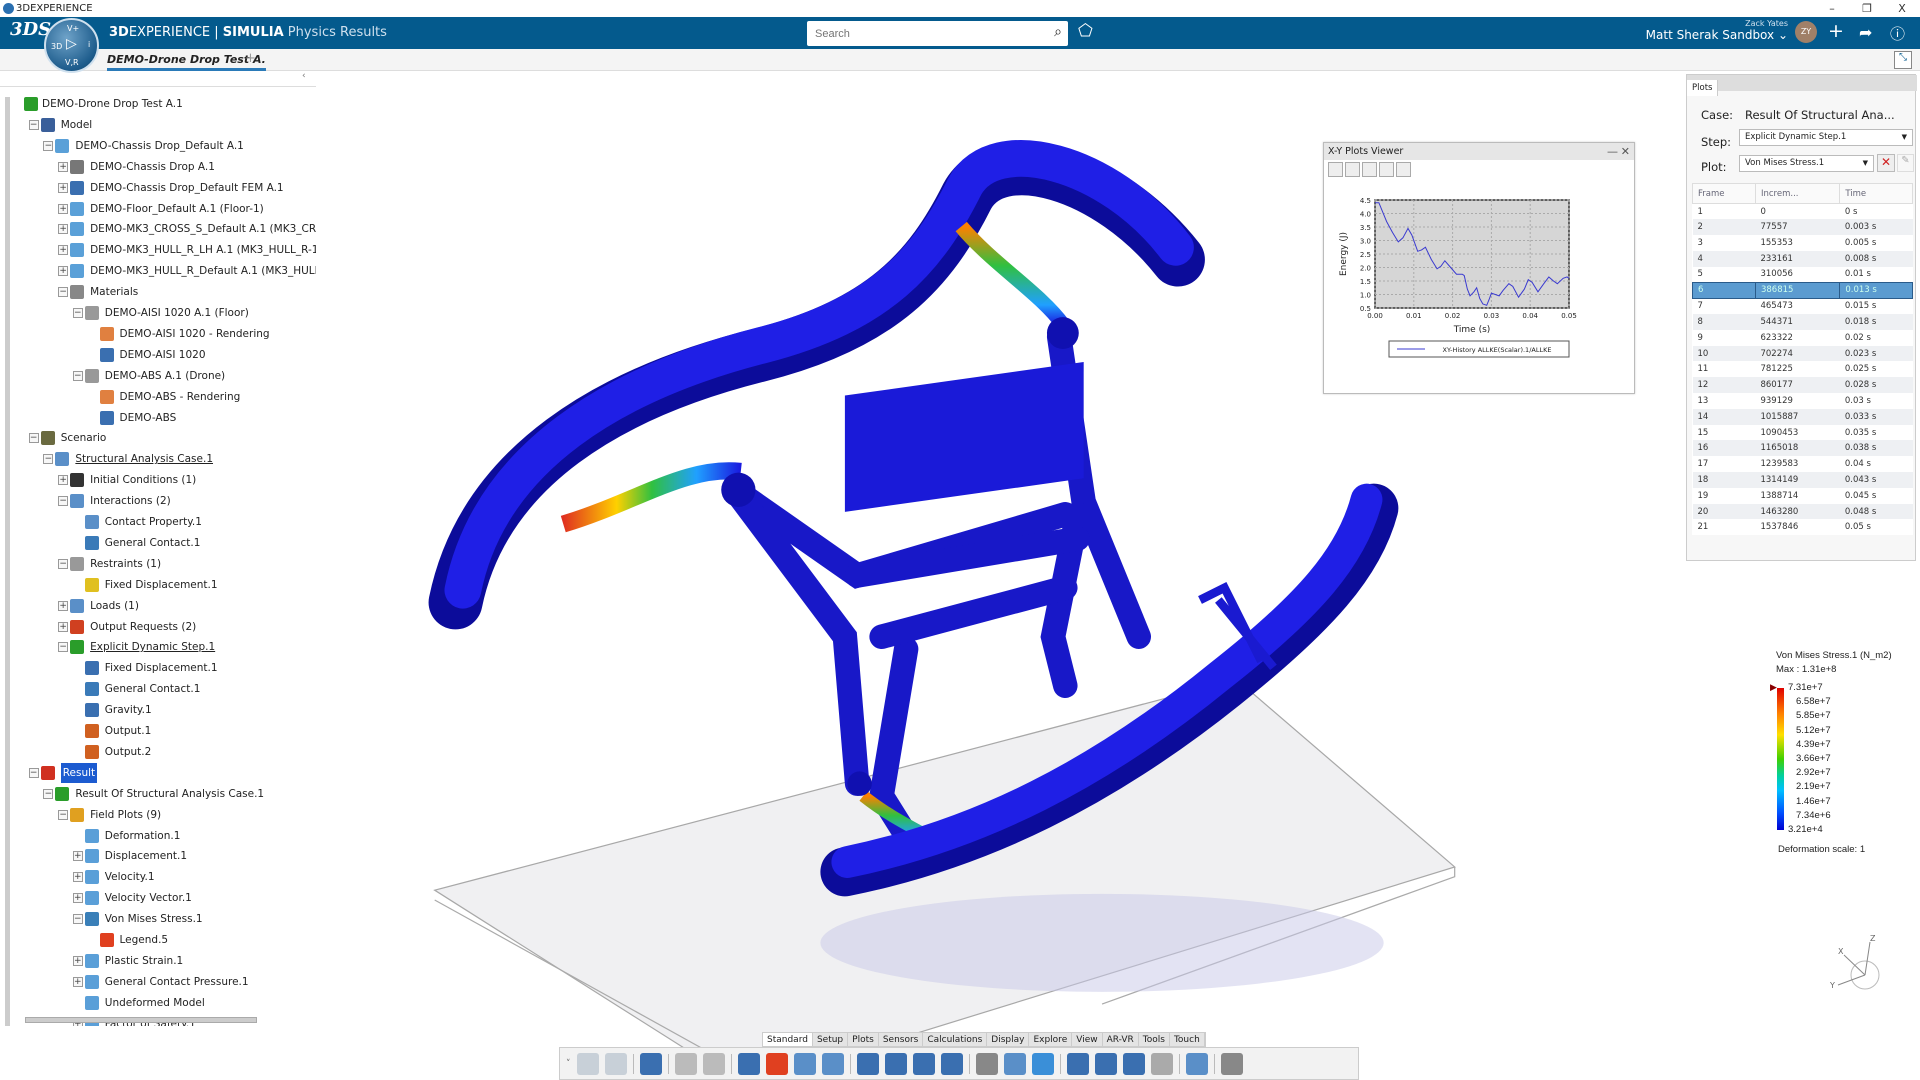 The height and width of the screenshot is (1080, 1920). I want to click on tab-ar-vr: AR-VR, so click(1121, 1039).